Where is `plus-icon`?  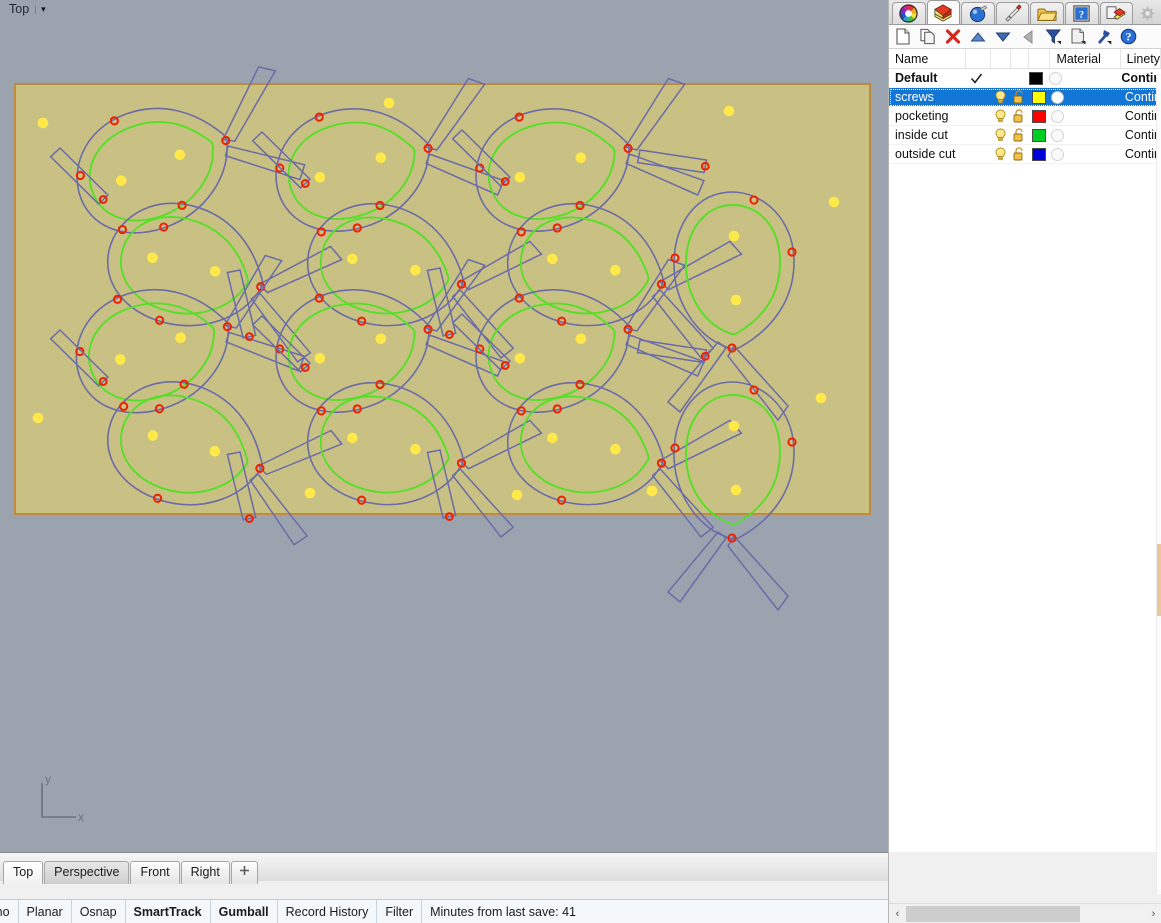
plus-icon is located at coordinates (244, 870).